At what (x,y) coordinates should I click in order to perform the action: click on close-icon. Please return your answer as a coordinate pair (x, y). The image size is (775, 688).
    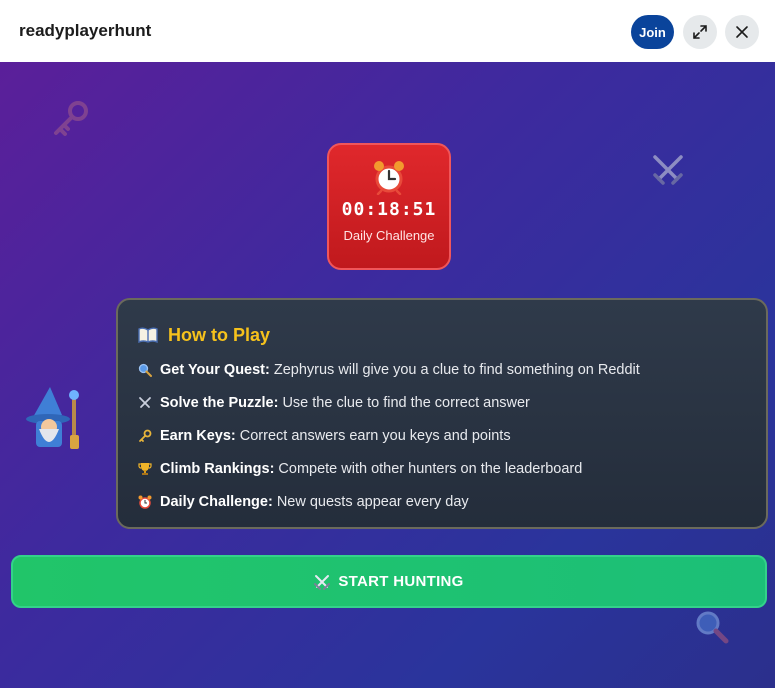
    Looking at the image, I should click on (742, 32).